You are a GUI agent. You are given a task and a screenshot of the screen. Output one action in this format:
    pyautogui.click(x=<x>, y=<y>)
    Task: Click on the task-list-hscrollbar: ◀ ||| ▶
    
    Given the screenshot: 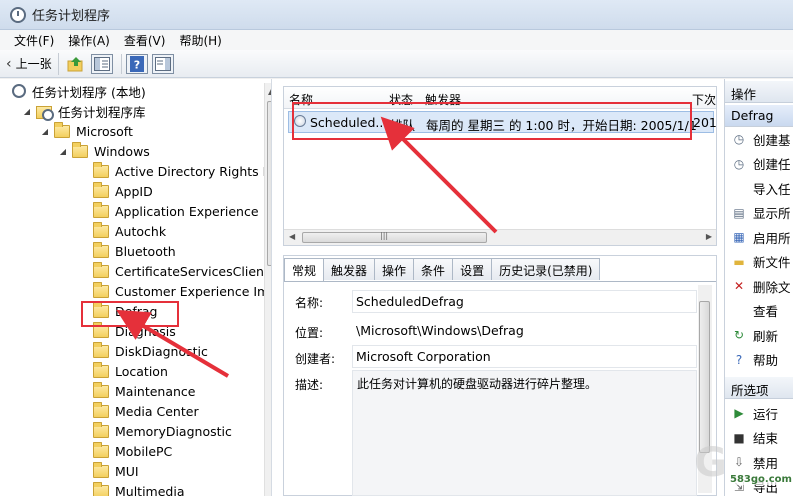 What is the action you would take?
    pyautogui.click(x=500, y=237)
    